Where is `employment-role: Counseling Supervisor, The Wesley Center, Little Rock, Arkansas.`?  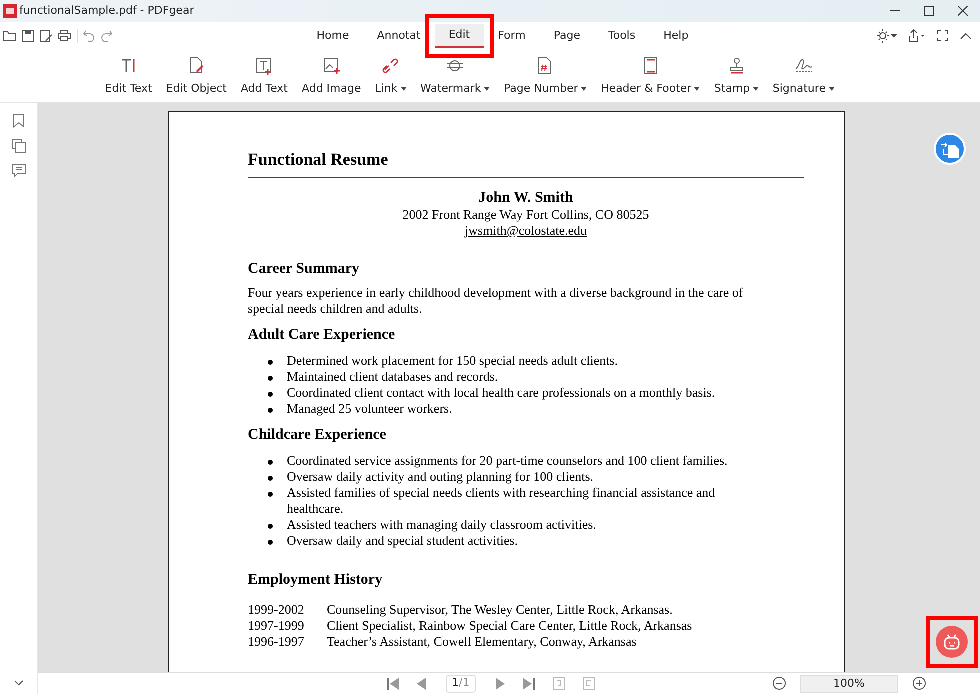 employment-role: Counseling Supervisor, The Wesley Center, Little Rock, Arkansas. is located at coordinates (500, 610).